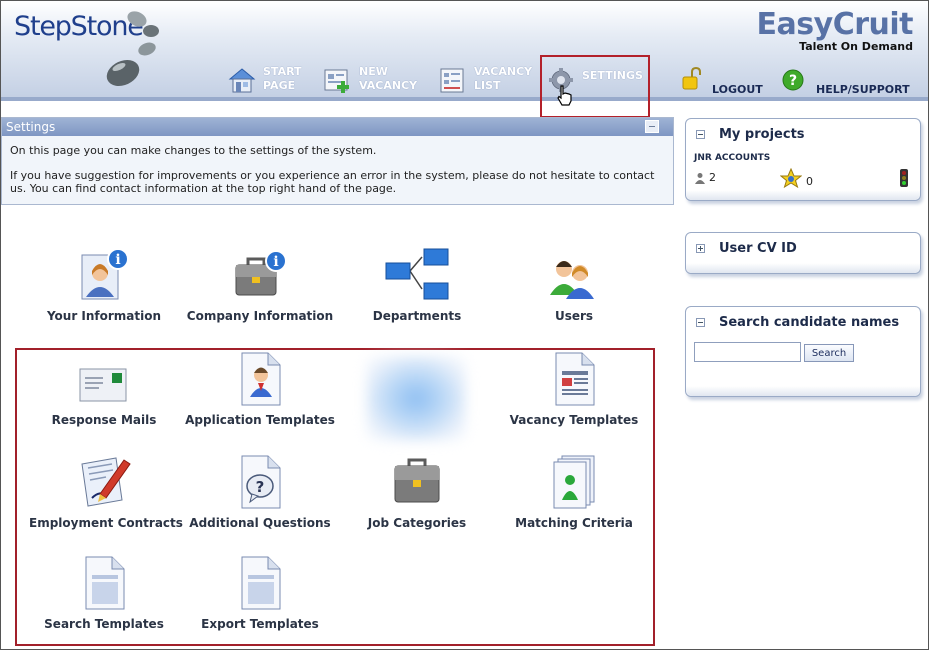  What do you see at coordinates (762, 134) in the screenshot?
I see `my-projects-title: My projects` at bounding box center [762, 134].